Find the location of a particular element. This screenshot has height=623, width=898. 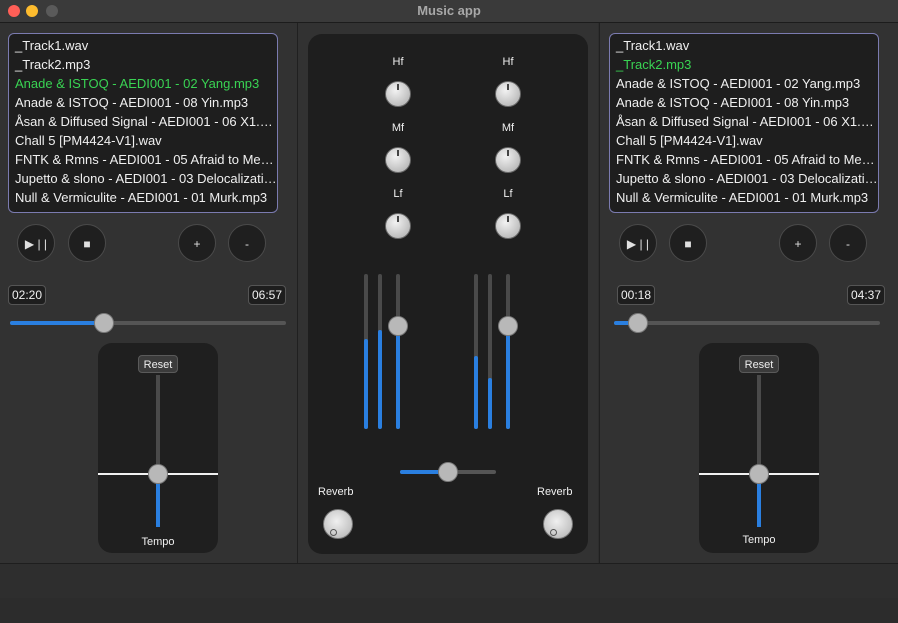

left-progress-thumb is located at coordinates (103, 323).